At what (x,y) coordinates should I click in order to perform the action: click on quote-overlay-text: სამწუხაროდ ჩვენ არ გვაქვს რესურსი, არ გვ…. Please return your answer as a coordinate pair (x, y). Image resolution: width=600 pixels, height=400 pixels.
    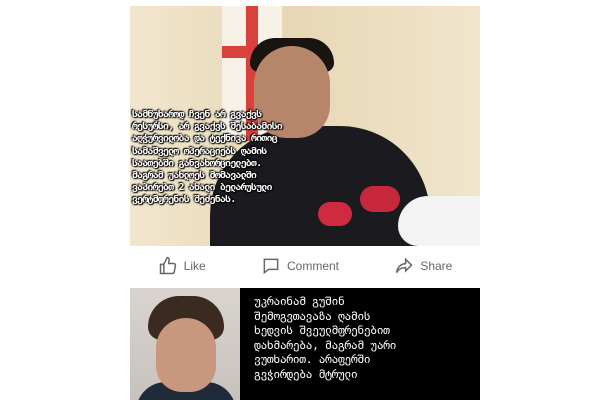
    Looking at the image, I should click on (207, 157).